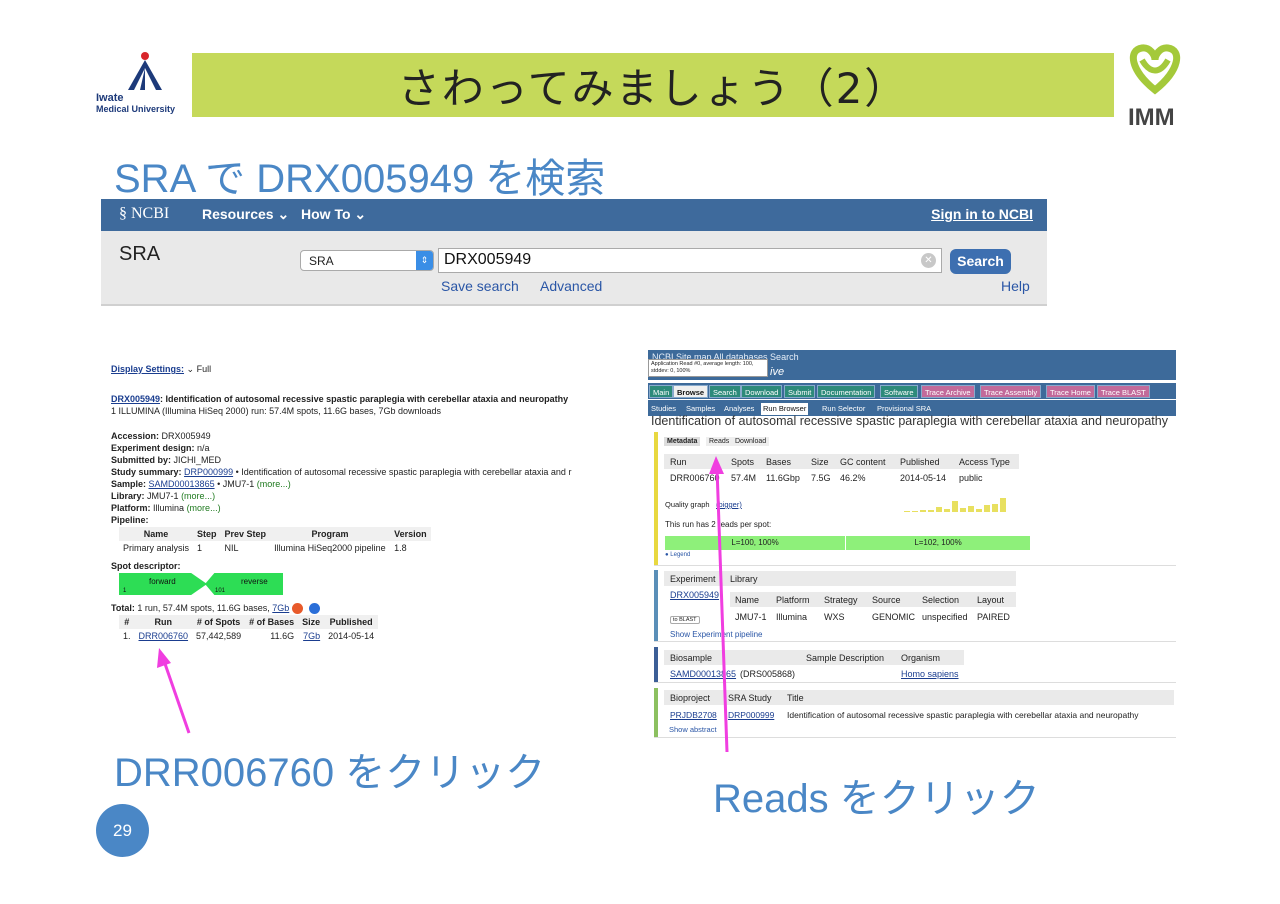 The height and width of the screenshot is (904, 1280). I want to click on caption-click-run: DRR006760 をクリック, so click(330, 773).